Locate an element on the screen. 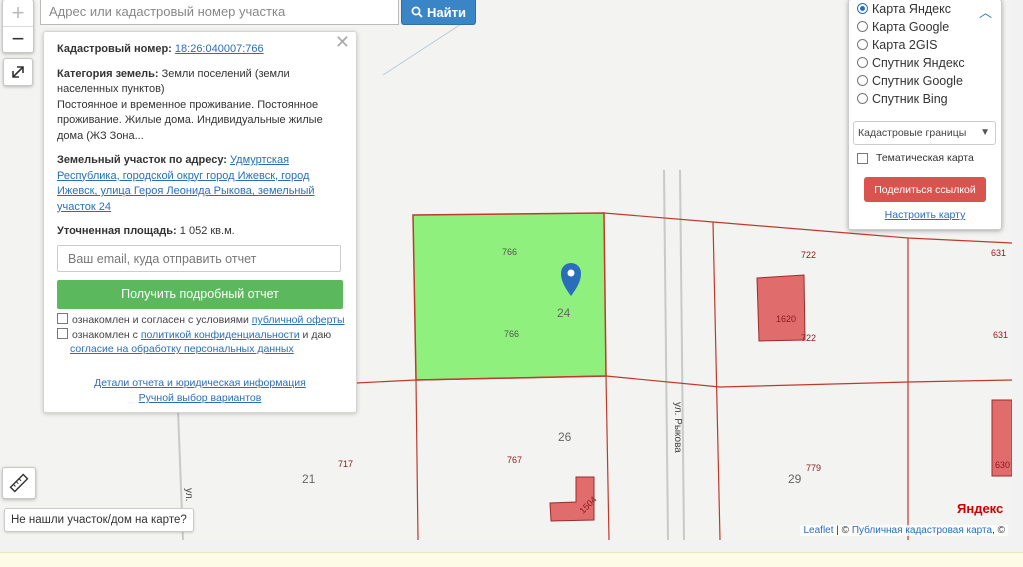  parcel-border-v2 is located at coordinates (607, 457).